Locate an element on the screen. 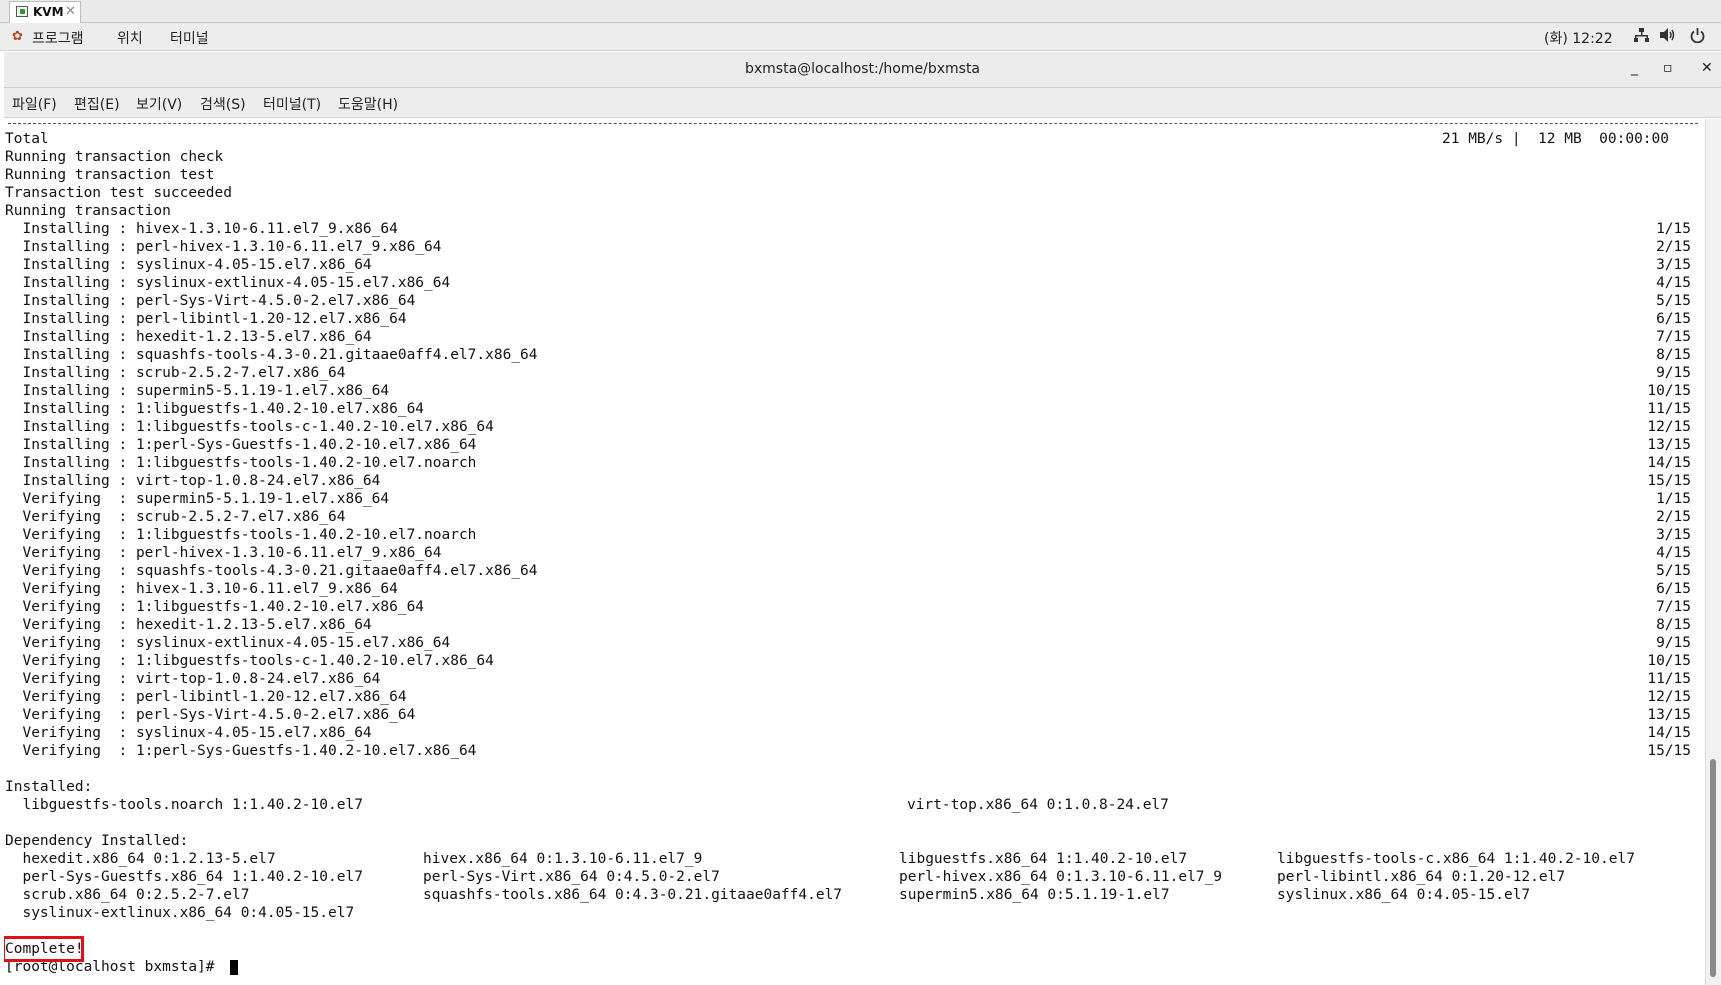 This screenshot has width=1721, height=985. clock: (화) 12:22 is located at coordinates (1578, 38).